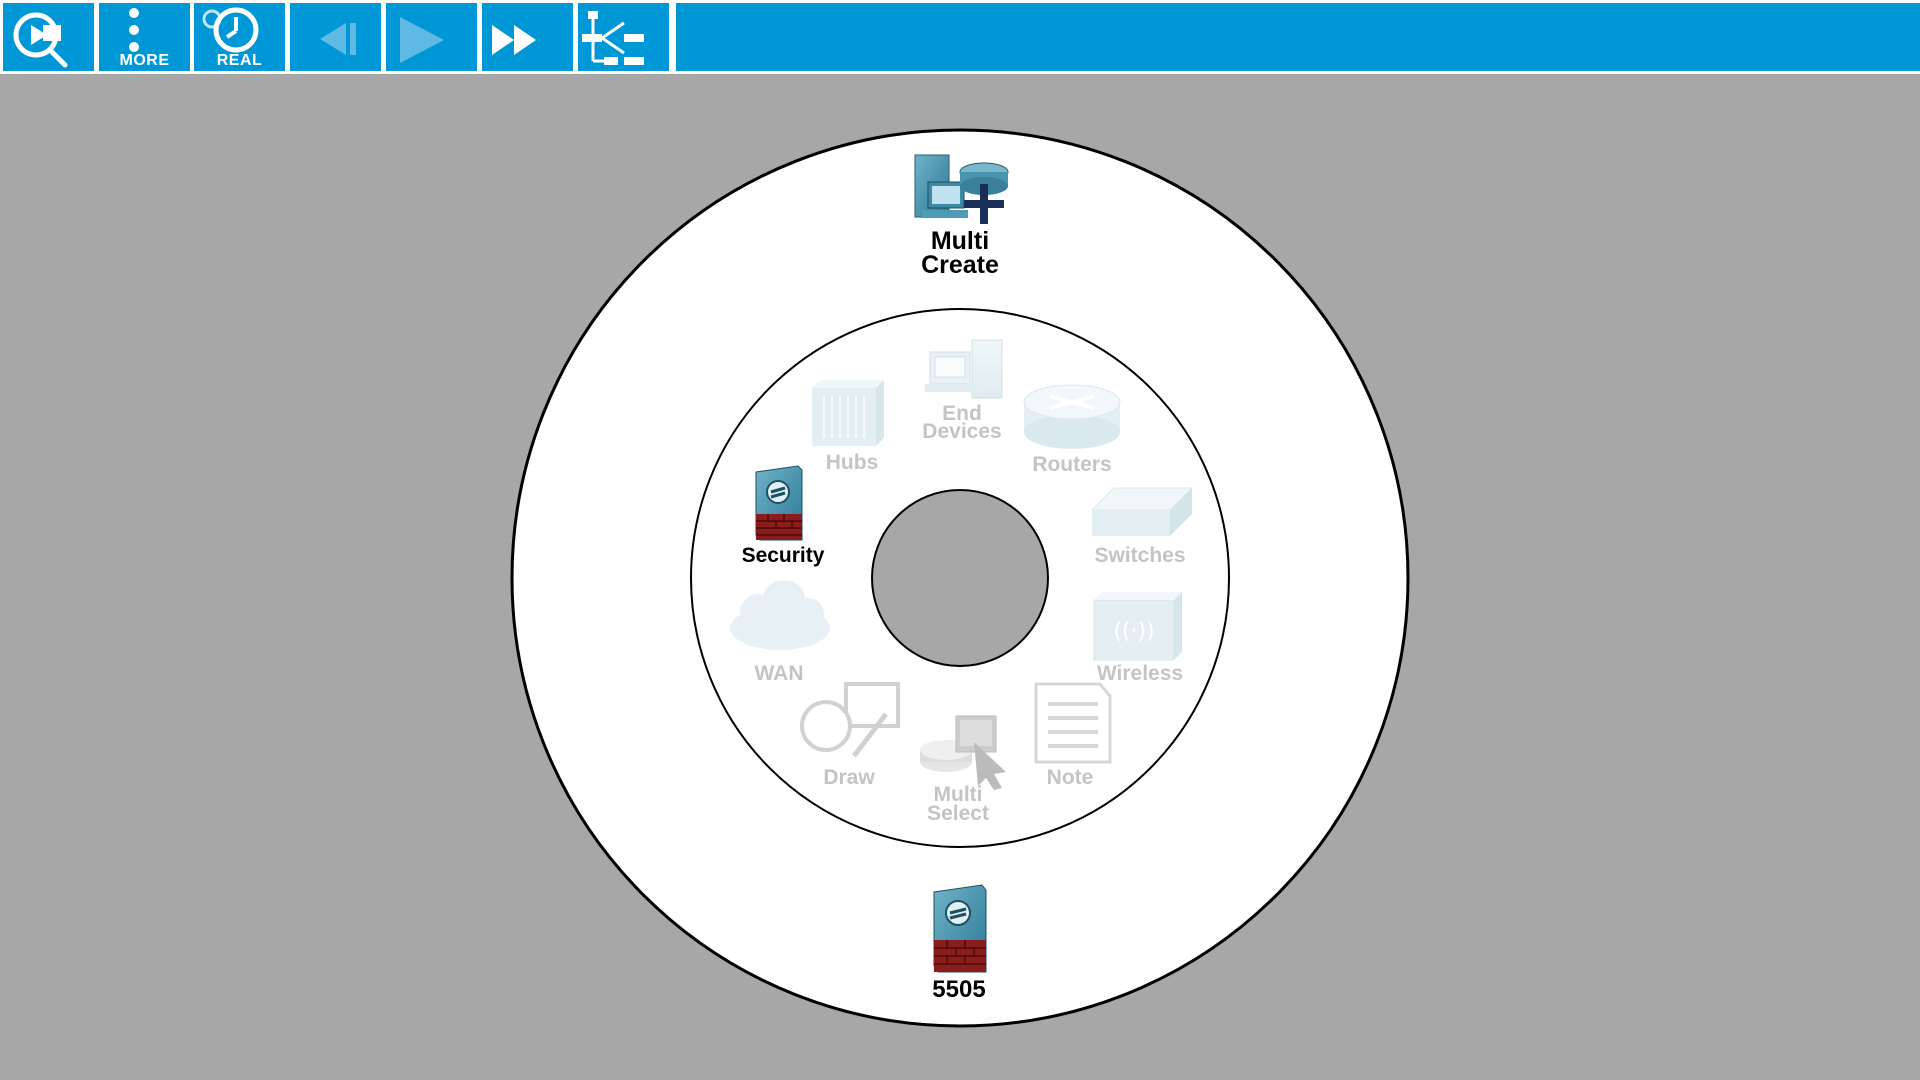 The image size is (1920, 1080). I want to click on category-end-devices: End Devices, so click(962, 391).